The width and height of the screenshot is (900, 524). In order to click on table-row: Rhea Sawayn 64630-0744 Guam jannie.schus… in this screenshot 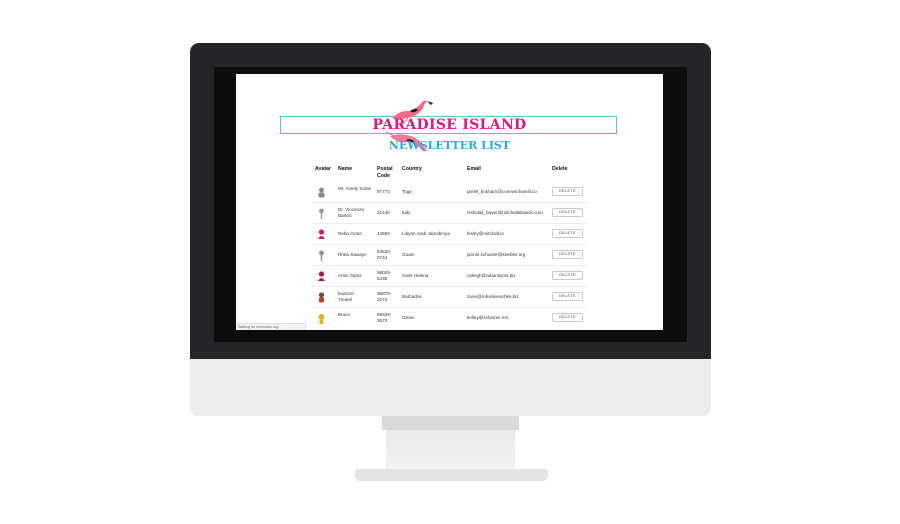, I will do `click(449, 255)`.